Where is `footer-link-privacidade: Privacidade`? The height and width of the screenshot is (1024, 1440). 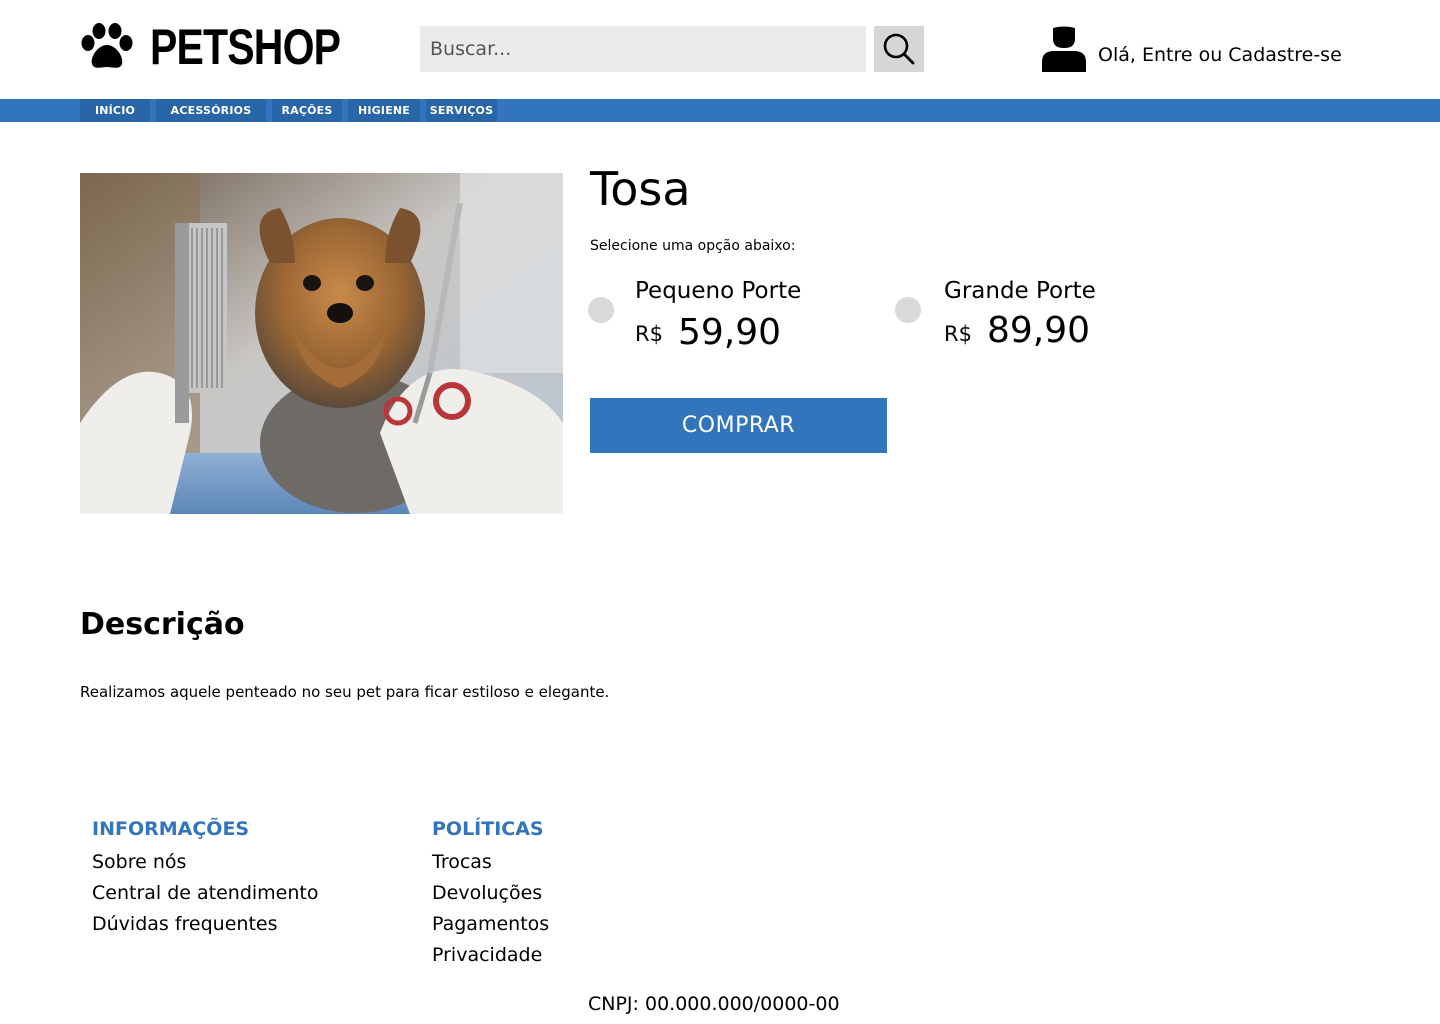
footer-link-privacidade: Privacidade is located at coordinates (490, 955).